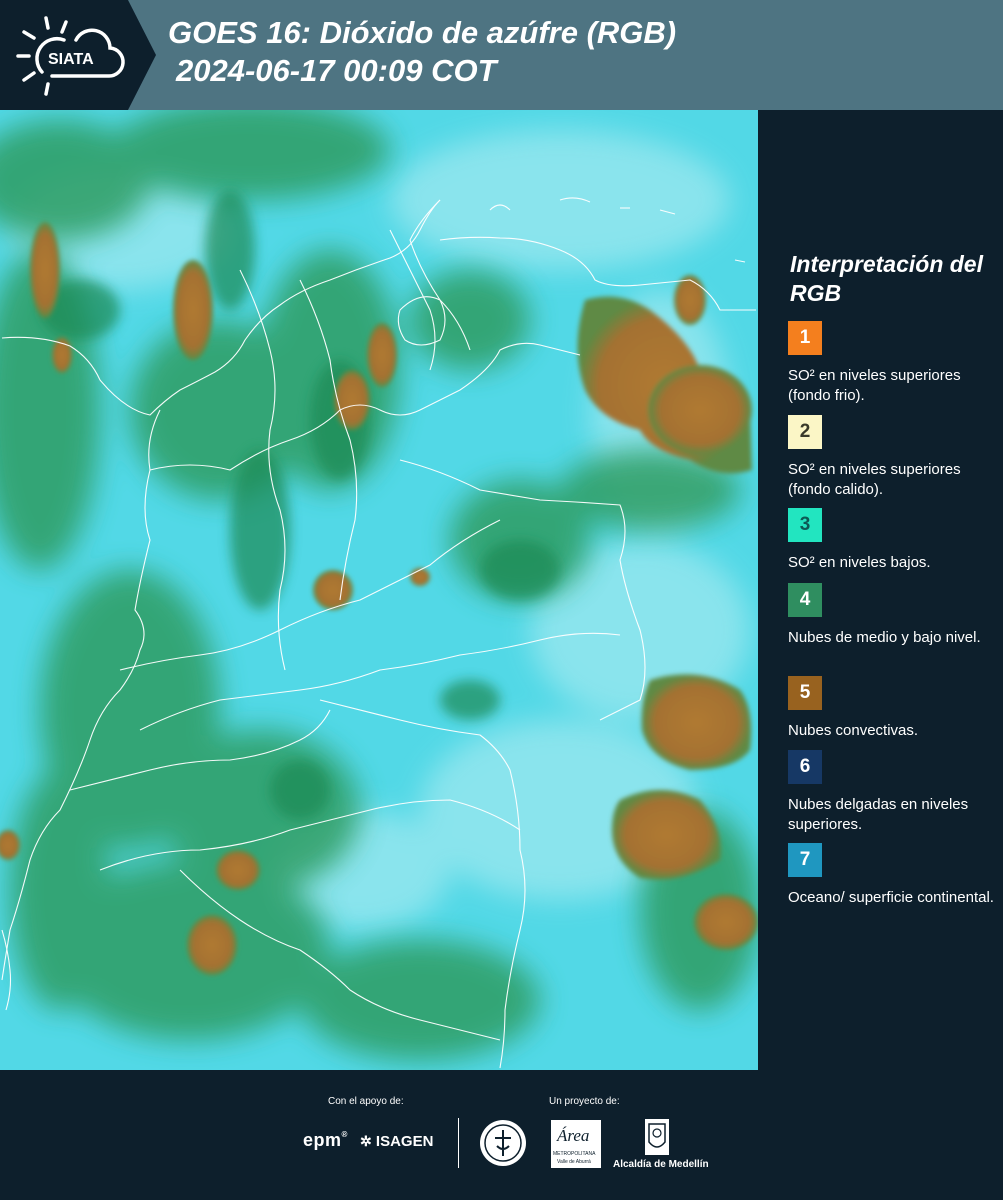  What do you see at coordinates (336, 70) in the screenshot?
I see `title-line-2: 2024-06-17 00:09 COT` at bounding box center [336, 70].